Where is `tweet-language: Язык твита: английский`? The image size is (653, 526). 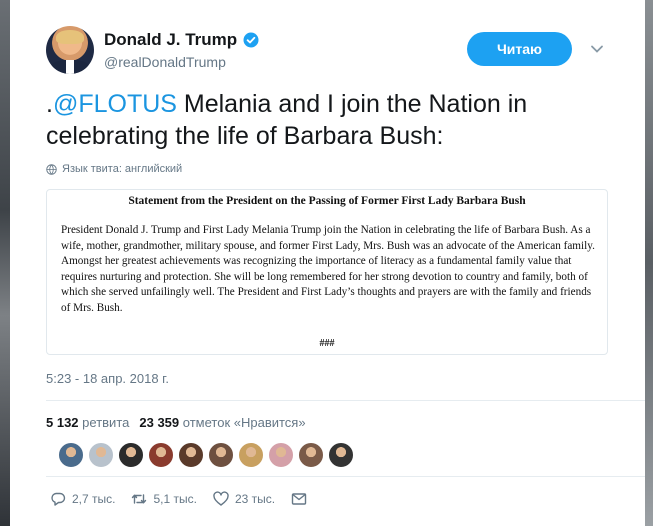 tweet-language: Язык твита: английский is located at coordinates (114, 169).